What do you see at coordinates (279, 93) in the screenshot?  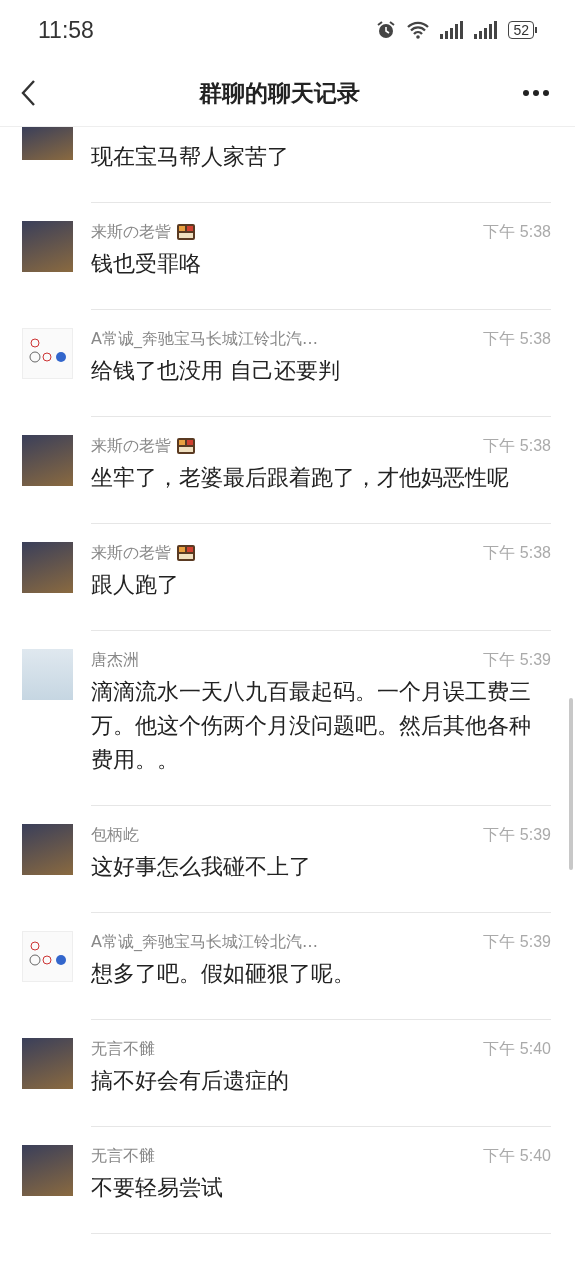 I see `chat-title: 群聊的聊天记录` at bounding box center [279, 93].